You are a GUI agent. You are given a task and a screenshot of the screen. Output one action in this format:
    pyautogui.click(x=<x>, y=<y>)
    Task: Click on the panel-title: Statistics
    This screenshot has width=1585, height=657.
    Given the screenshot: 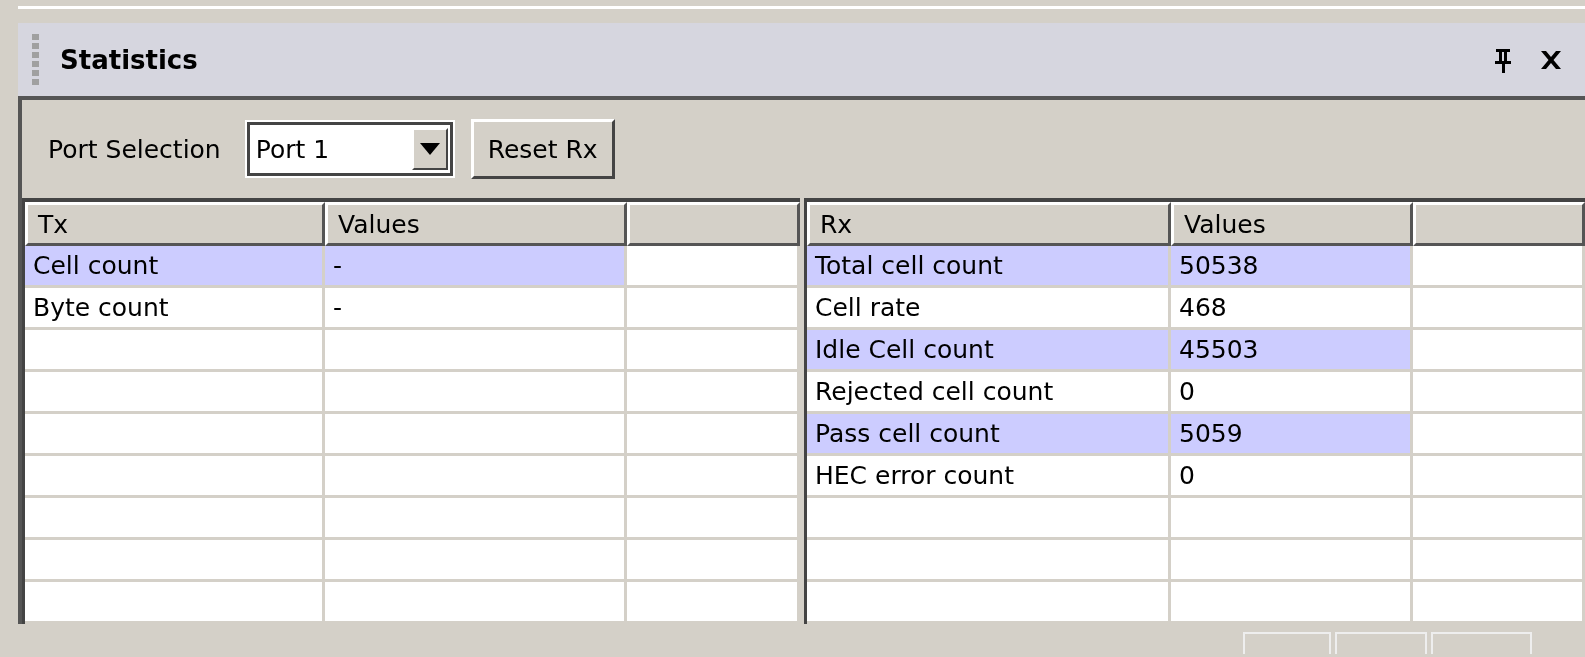 What is the action you would take?
    pyautogui.click(x=129, y=59)
    